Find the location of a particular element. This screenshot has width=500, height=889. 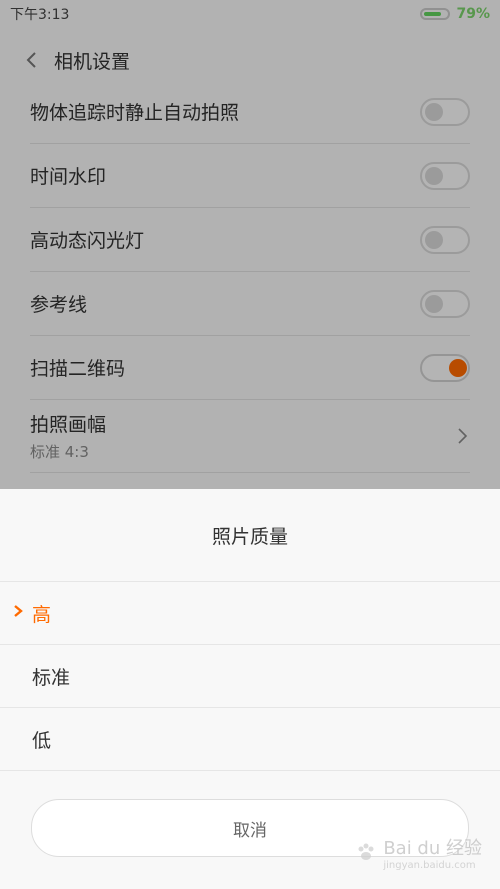

option-label: 低 is located at coordinates (42, 740).